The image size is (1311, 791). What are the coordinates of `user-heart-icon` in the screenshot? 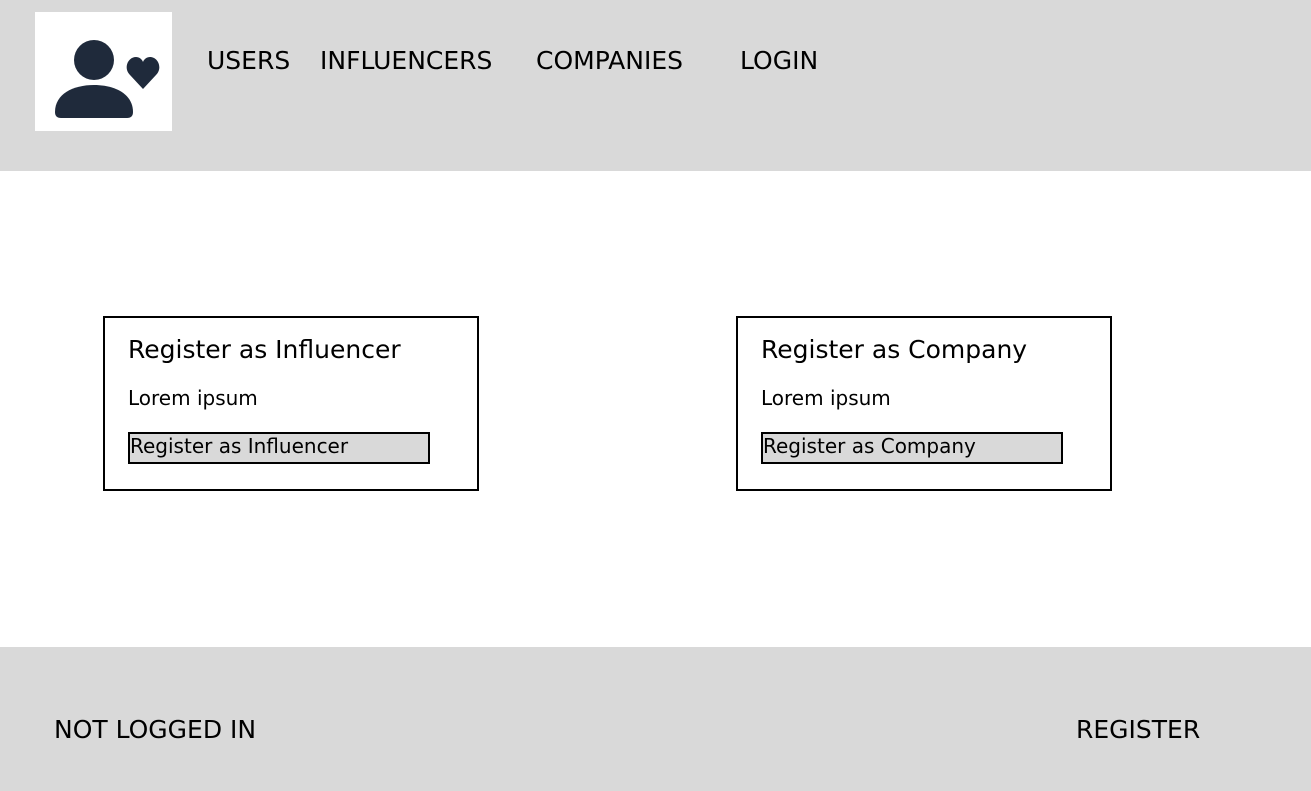 It's located at (107, 79).